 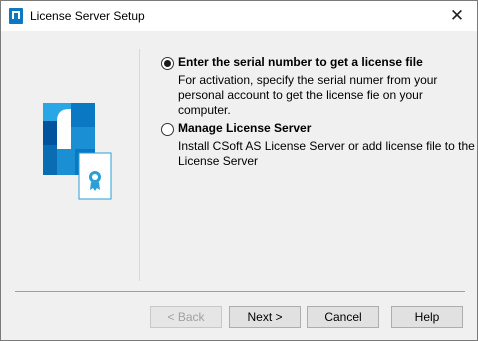 What do you see at coordinates (95, 176) in the screenshot?
I see `certificate-icon` at bounding box center [95, 176].